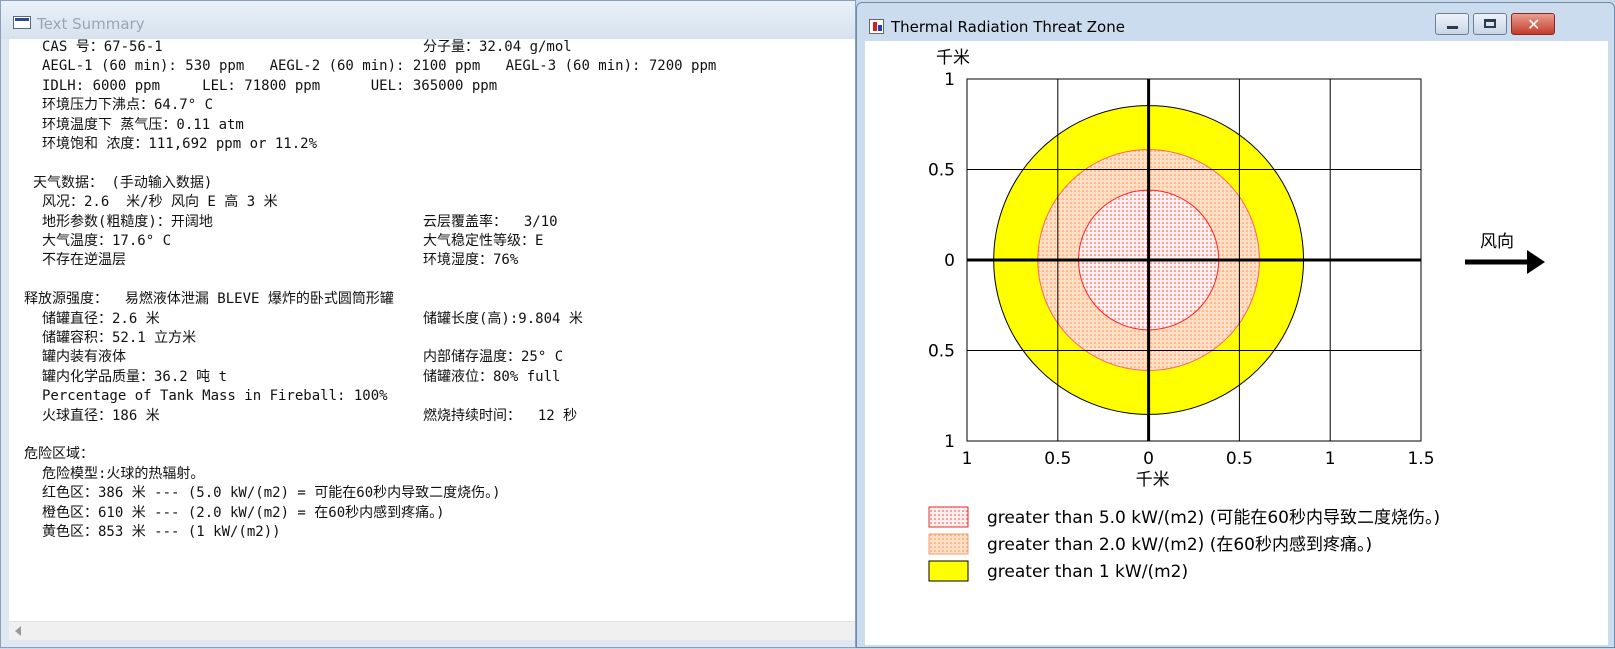  Describe the element at coordinates (1153, 480) in the screenshot. I see `x-axis-label: 千米` at that location.